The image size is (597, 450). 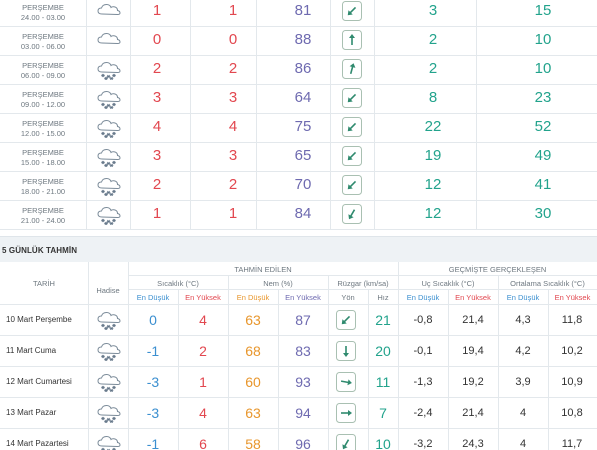 I want to click on day-ahigh: 11,7, so click(x=572, y=444).